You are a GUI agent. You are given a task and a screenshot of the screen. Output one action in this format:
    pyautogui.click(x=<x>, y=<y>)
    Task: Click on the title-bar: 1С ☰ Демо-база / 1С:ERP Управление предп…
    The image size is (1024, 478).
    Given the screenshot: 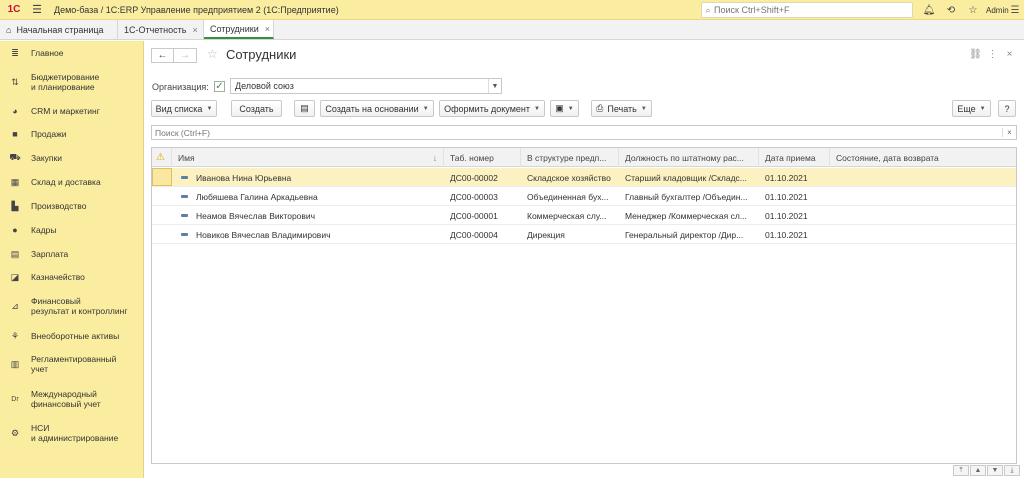 What is the action you would take?
    pyautogui.click(x=512, y=10)
    